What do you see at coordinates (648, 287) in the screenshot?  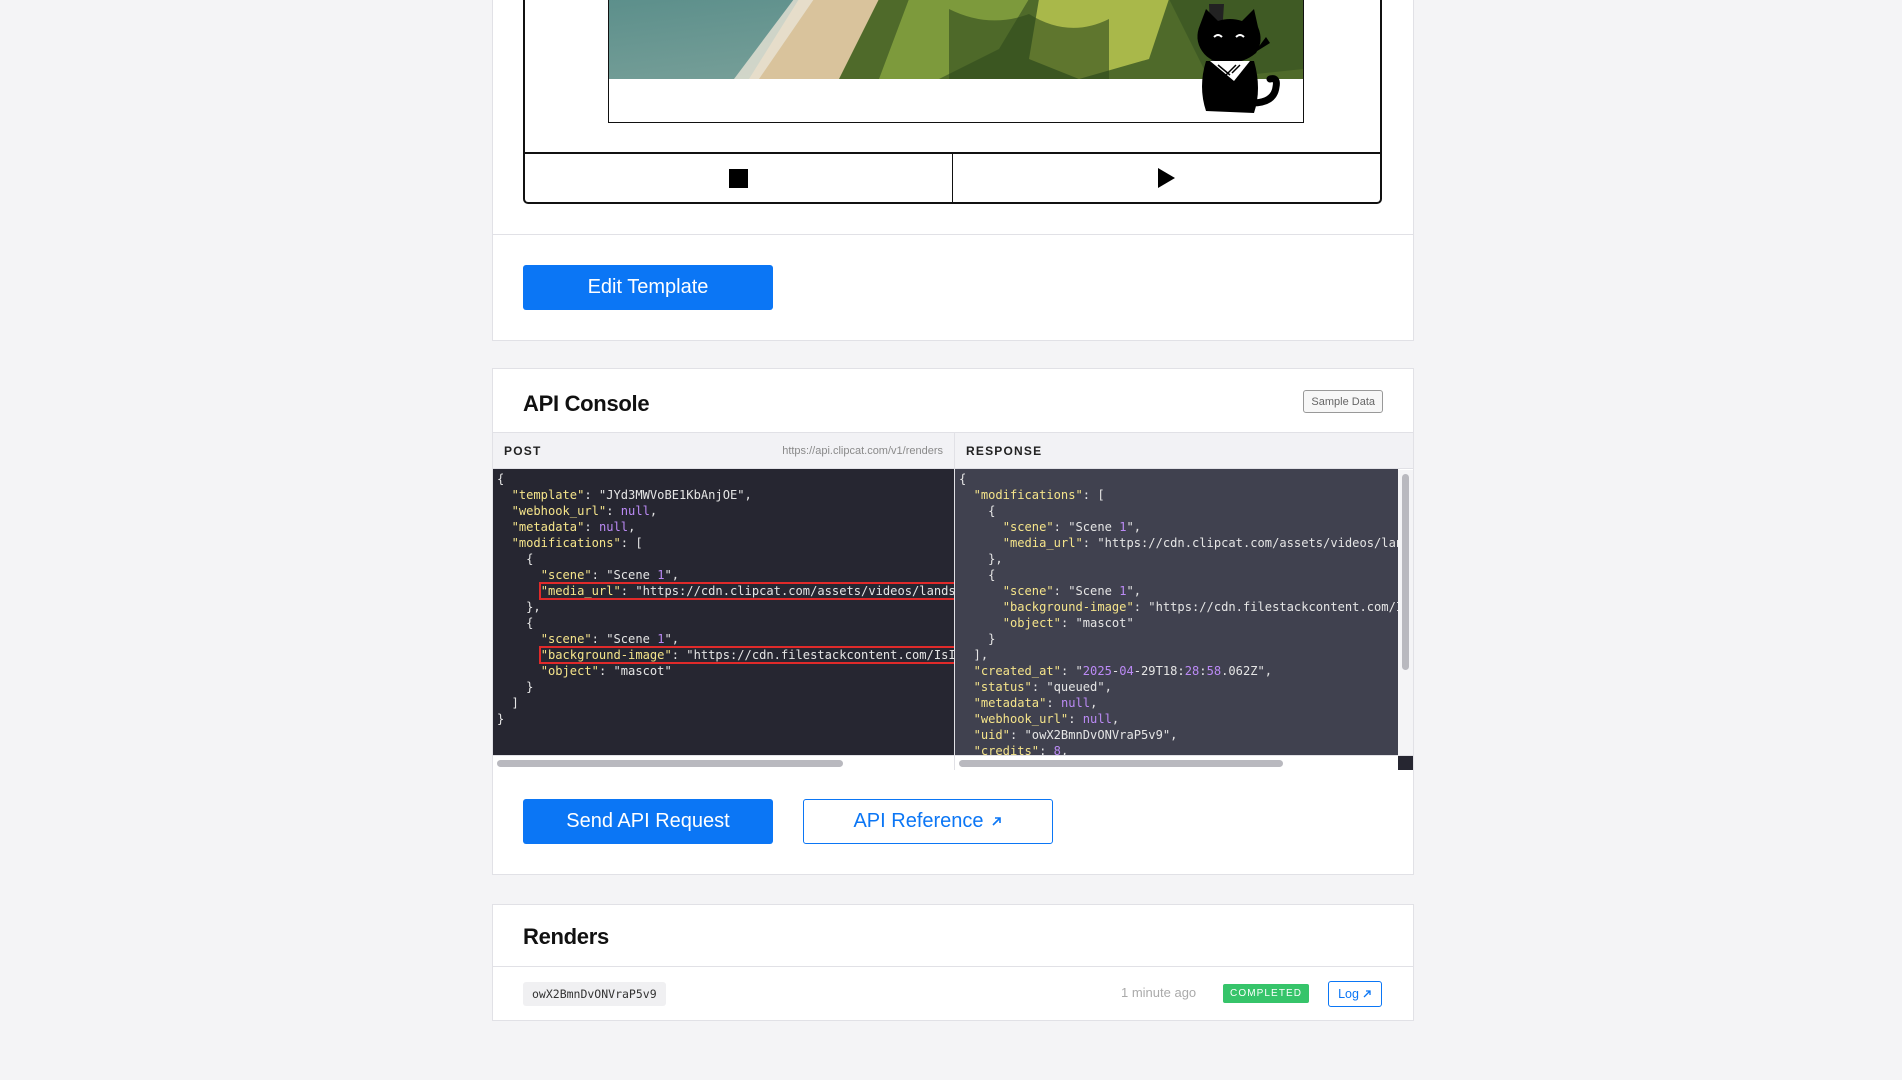 I see `edit-template-button: Edit Template` at bounding box center [648, 287].